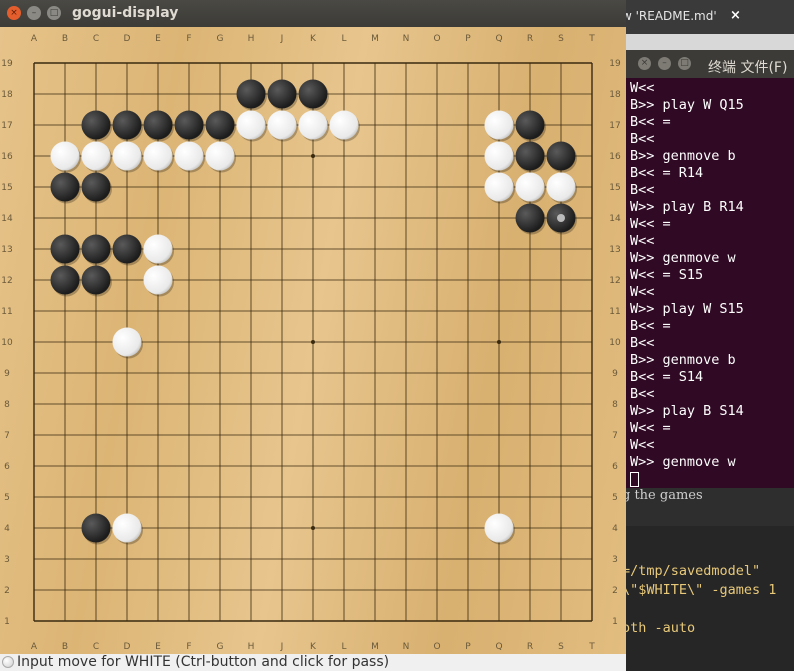  Describe the element at coordinates (691, 571) in the screenshot. I see `code-line: =/tmp/savedmodel"` at that location.